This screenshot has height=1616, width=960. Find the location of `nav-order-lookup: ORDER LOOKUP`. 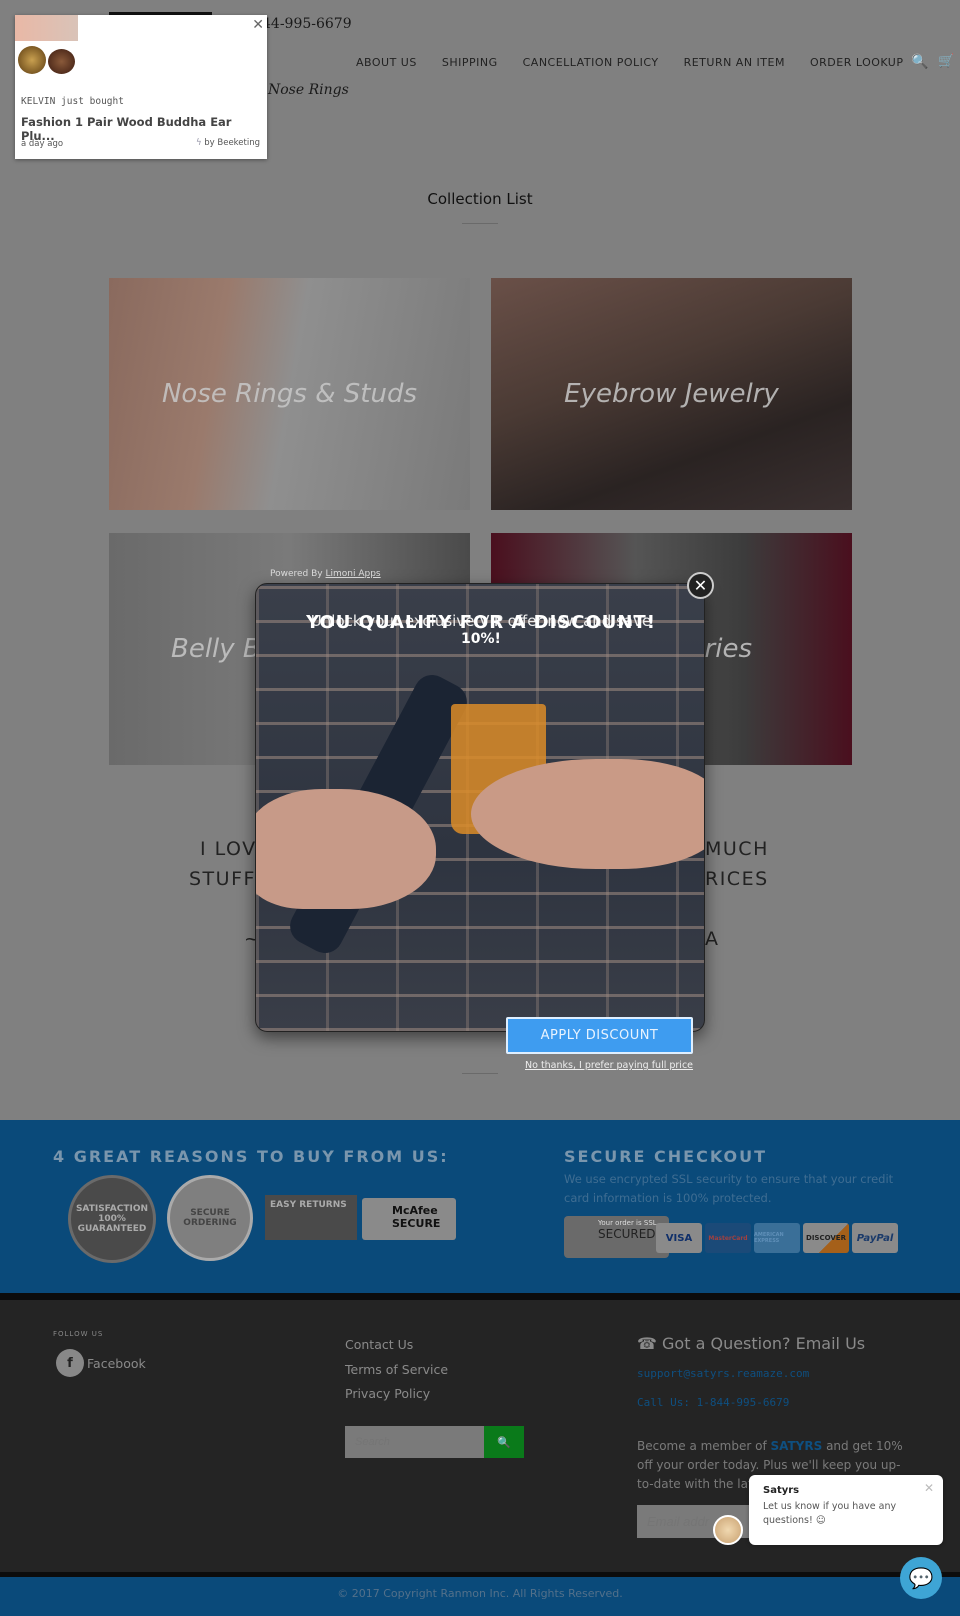

nav-order-lookup: ORDER LOOKUP is located at coordinates (857, 62).